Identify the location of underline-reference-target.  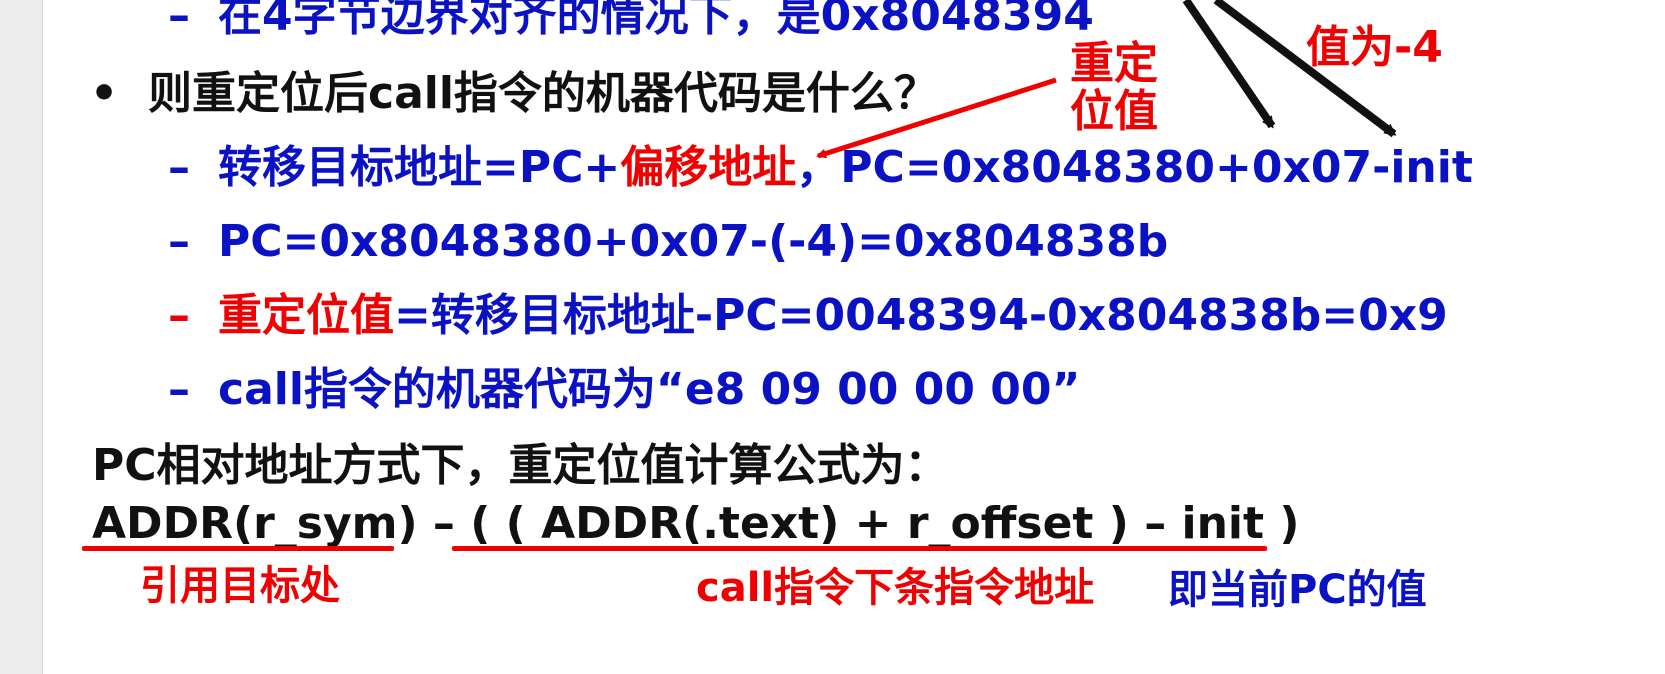
(238, 548).